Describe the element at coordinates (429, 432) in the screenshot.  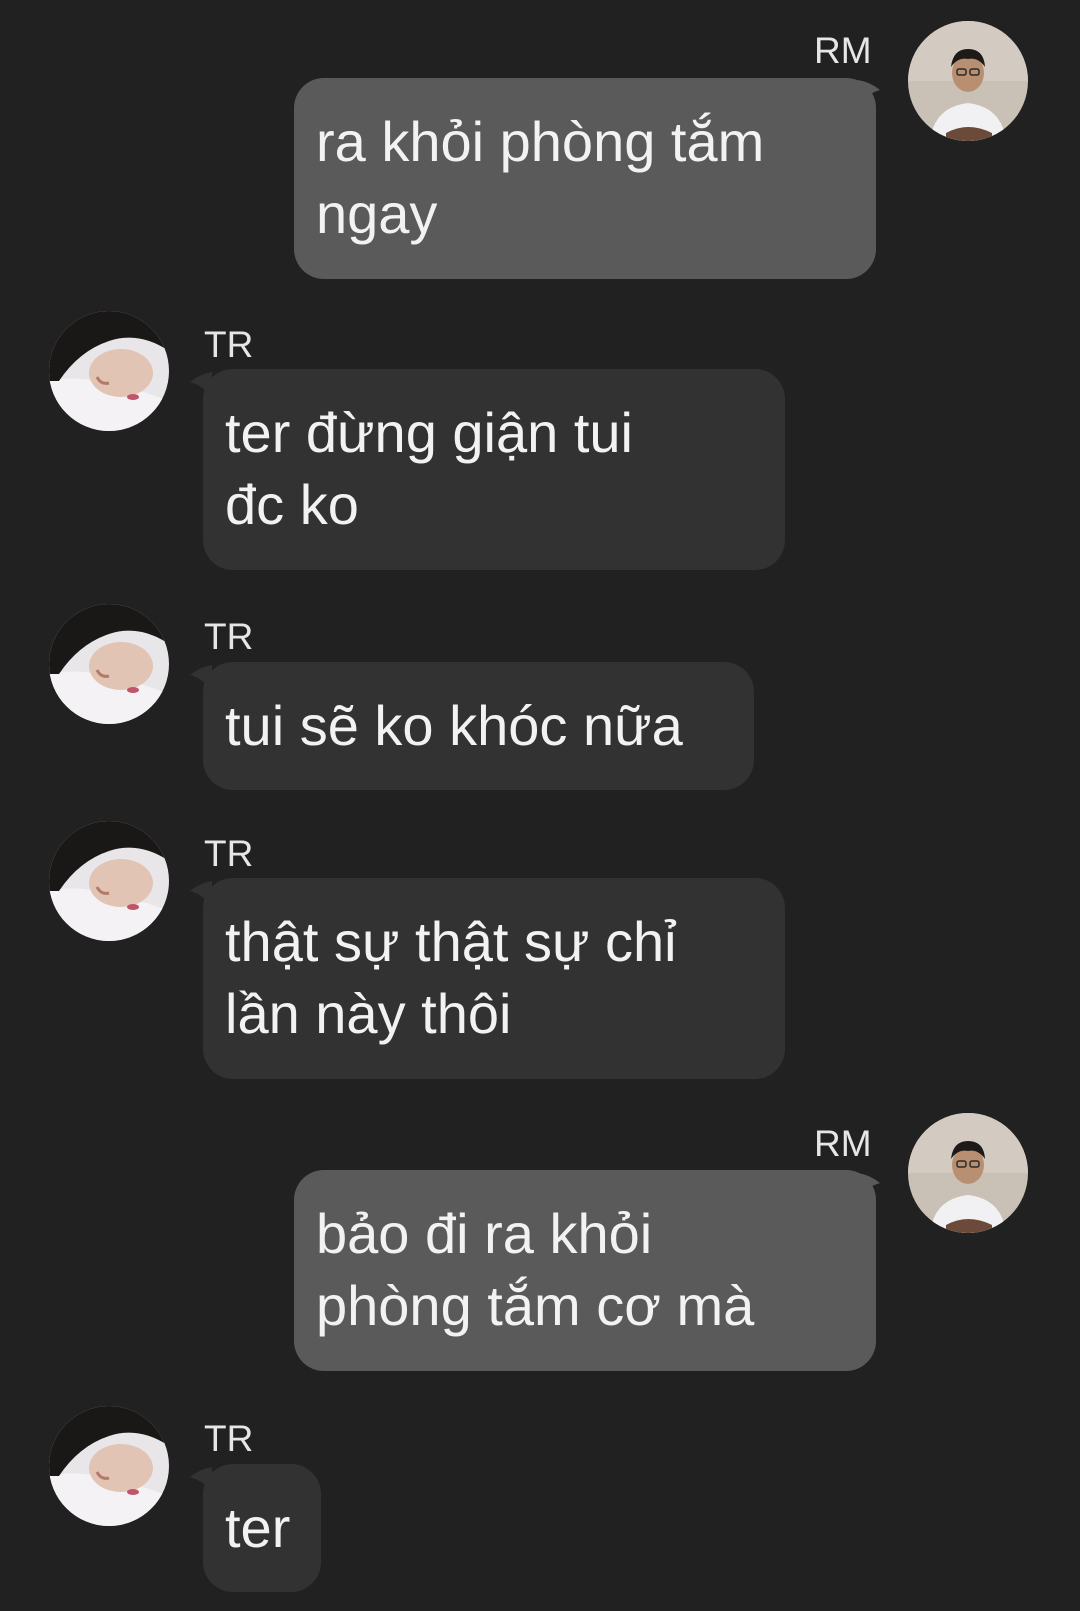
I see `message-text-line: ter đừng giận tui` at that location.